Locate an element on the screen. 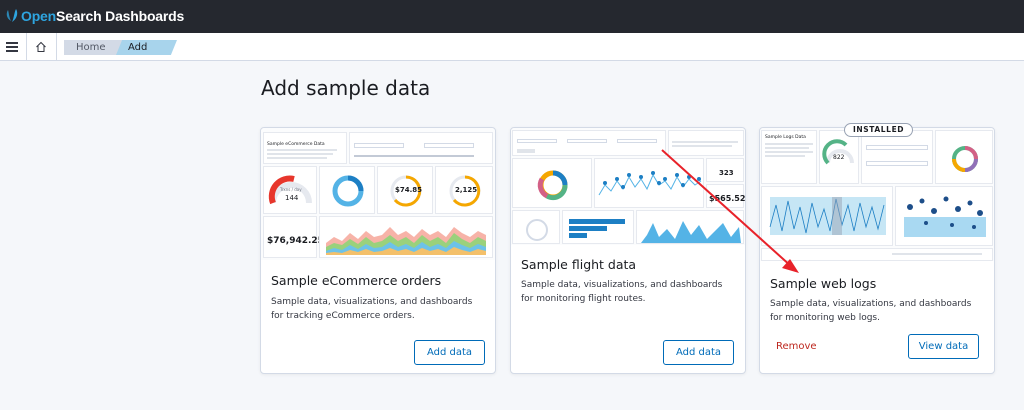  opensearch-logo: OpenSearch Dashboards is located at coordinates (94, 15).